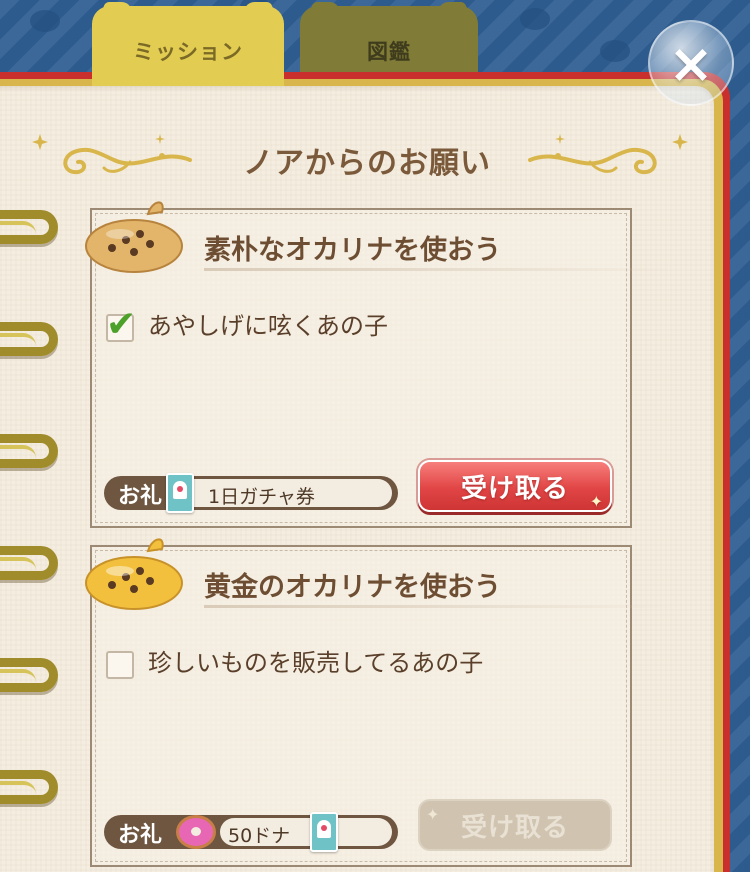 This screenshot has height=872, width=750. I want to click on tab-zukan-label: 図鑑, so click(389, 52).